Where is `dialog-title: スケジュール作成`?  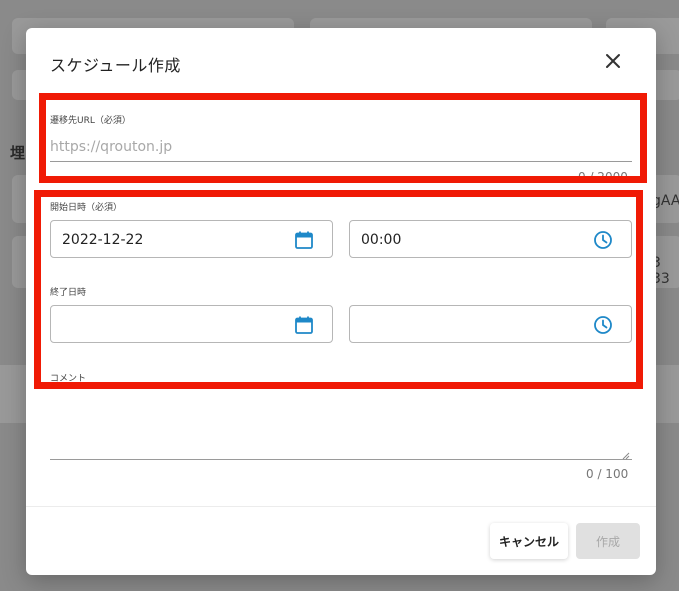 dialog-title: スケジュール作成 is located at coordinates (115, 65).